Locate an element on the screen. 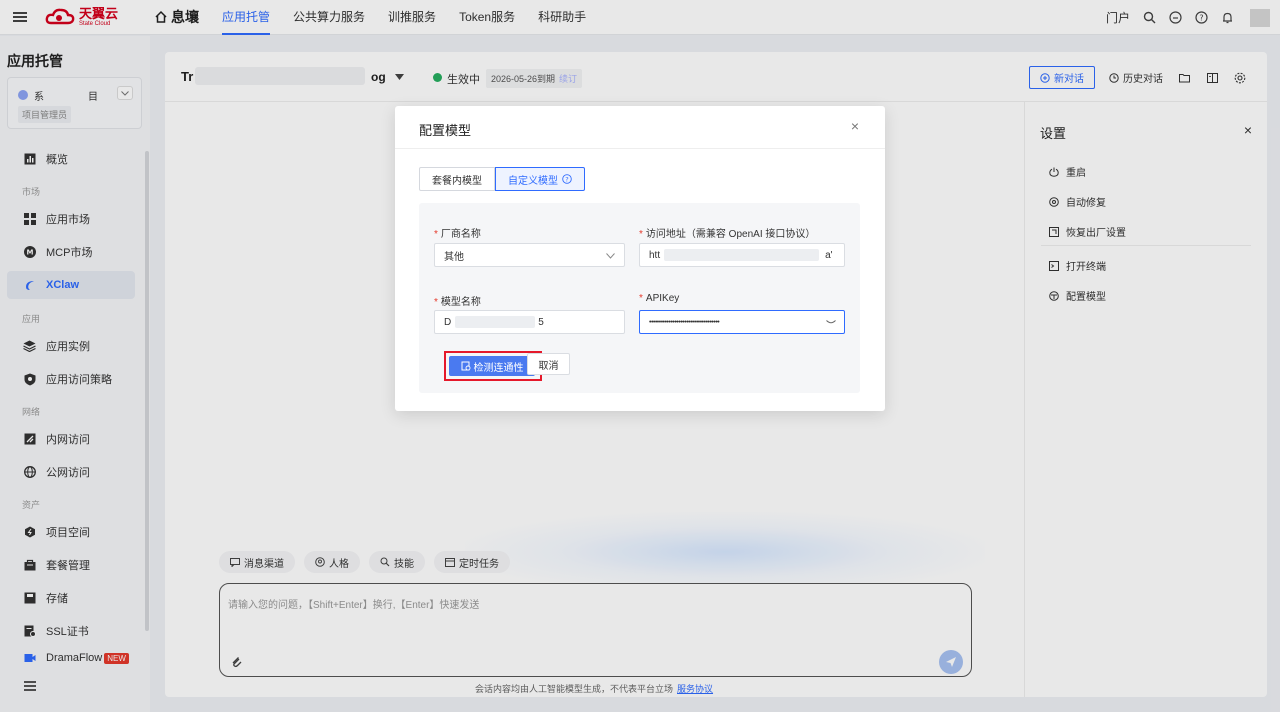 The image size is (1280, 712). url-input: htt a' is located at coordinates (742, 255).